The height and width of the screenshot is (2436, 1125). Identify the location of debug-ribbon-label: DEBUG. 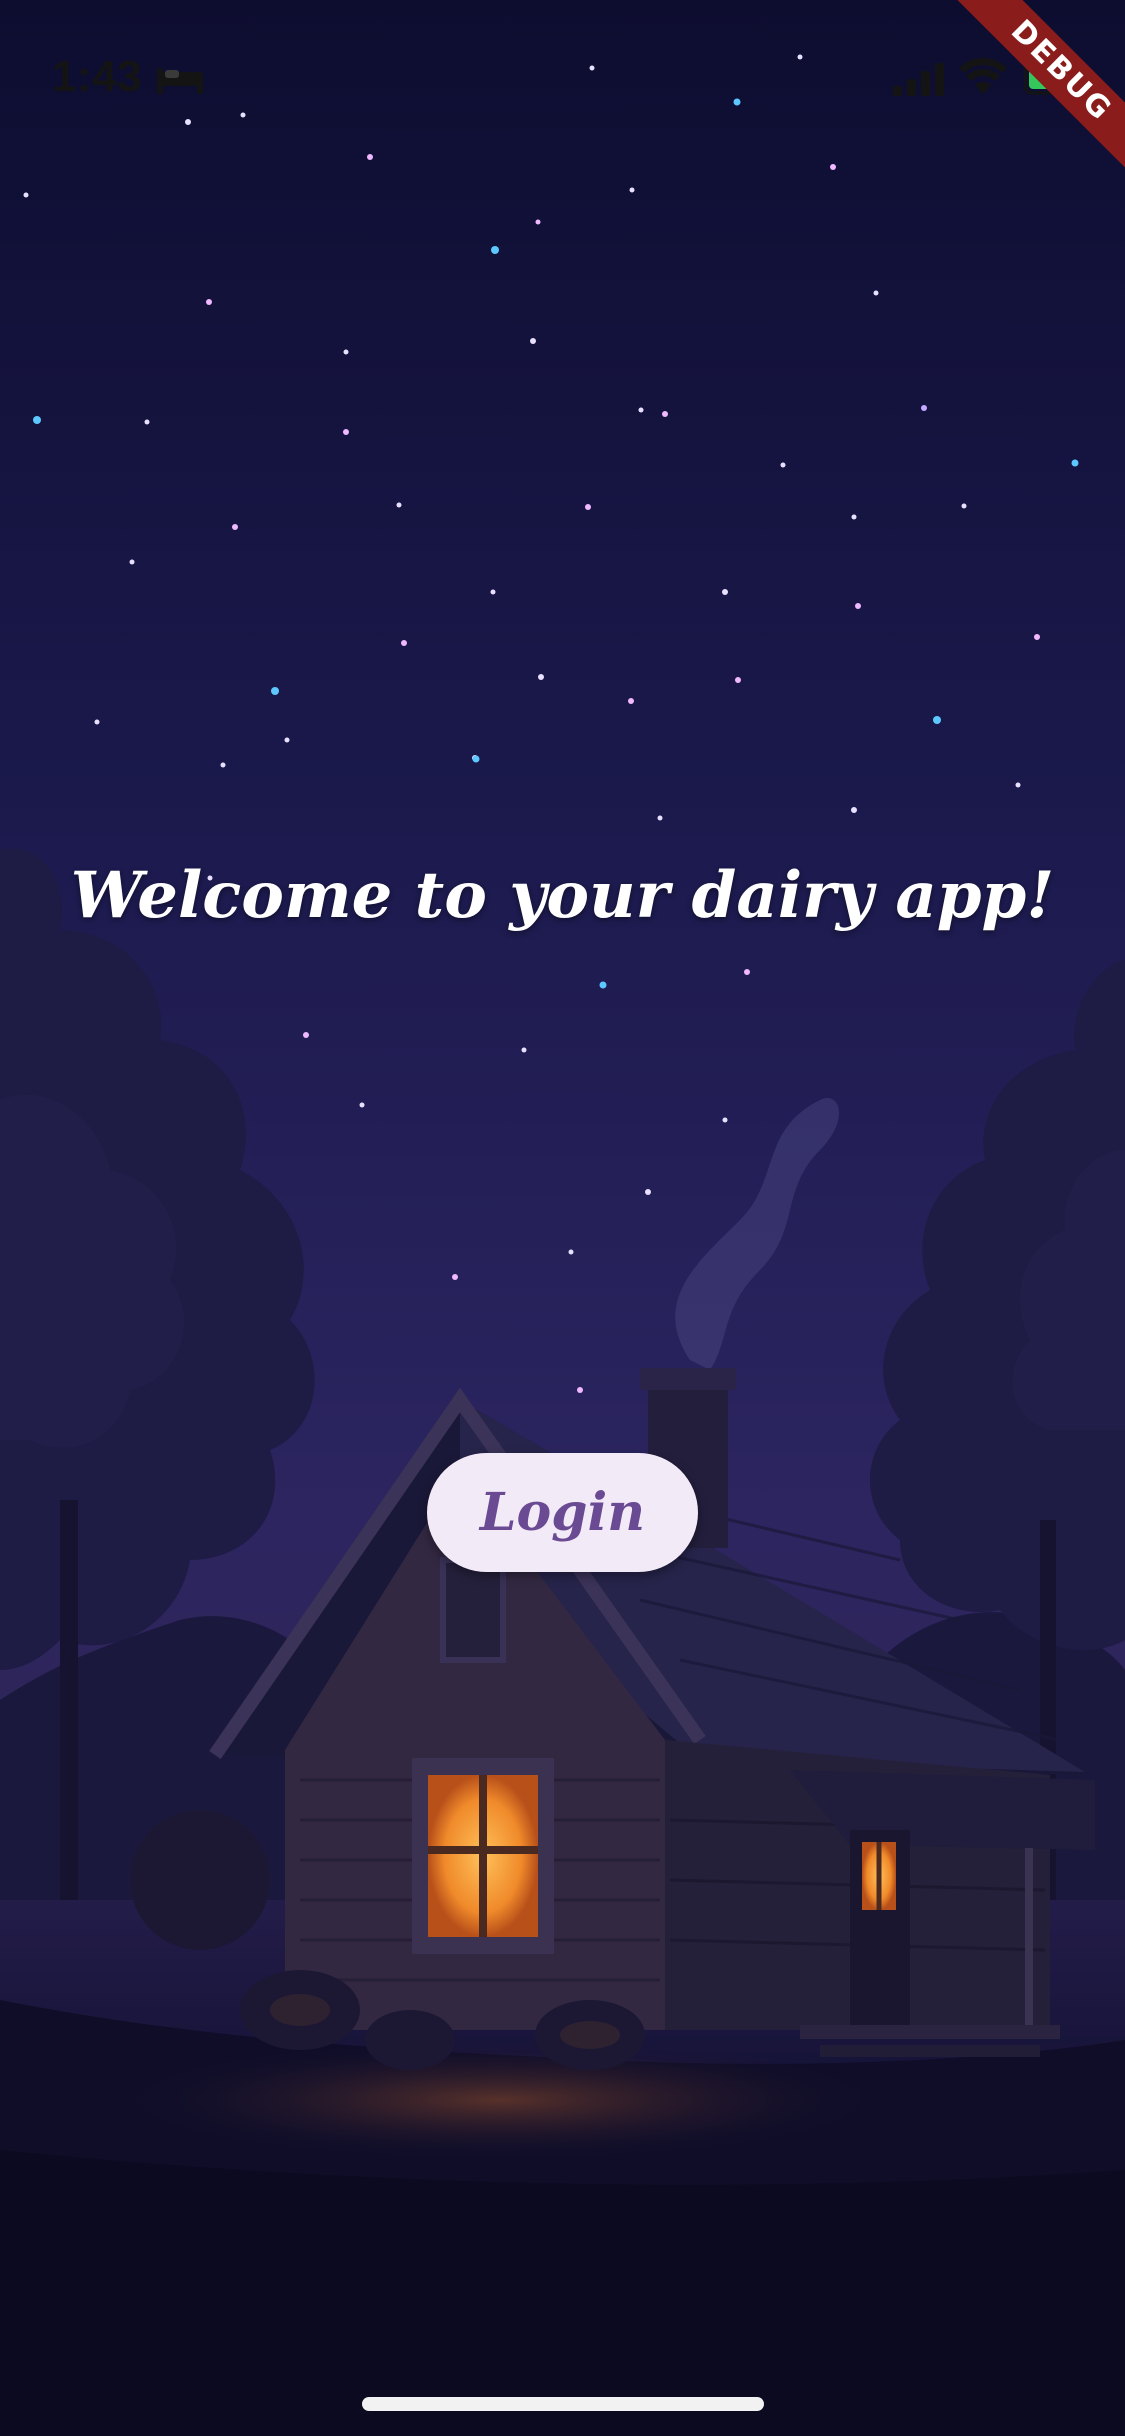
(1031, 97).